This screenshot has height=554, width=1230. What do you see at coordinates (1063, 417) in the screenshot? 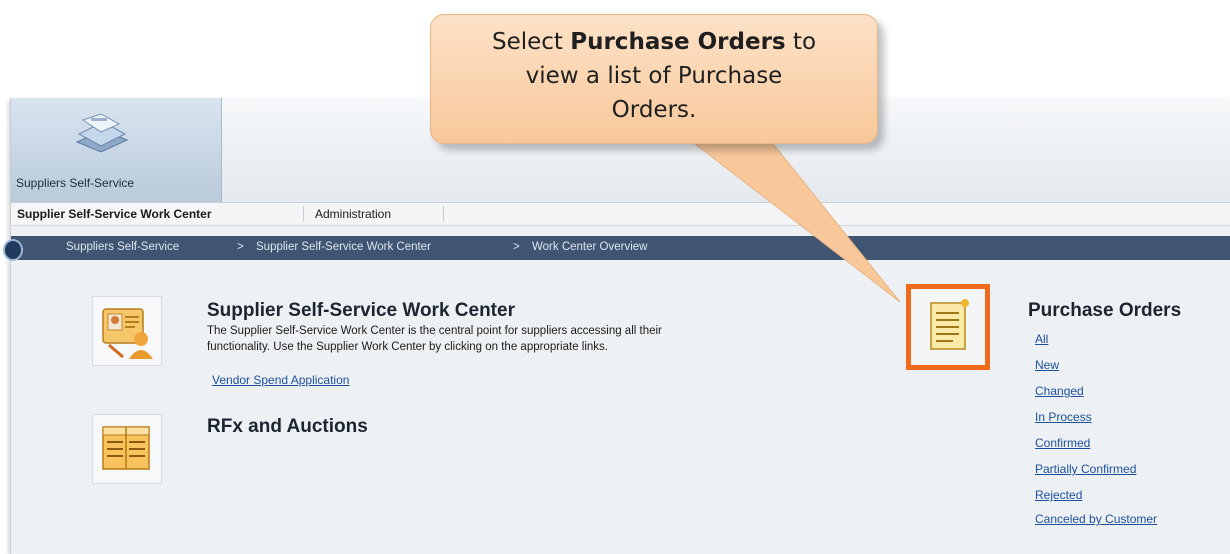
I see `po-link-in-process: In Process` at bounding box center [1063, 417].